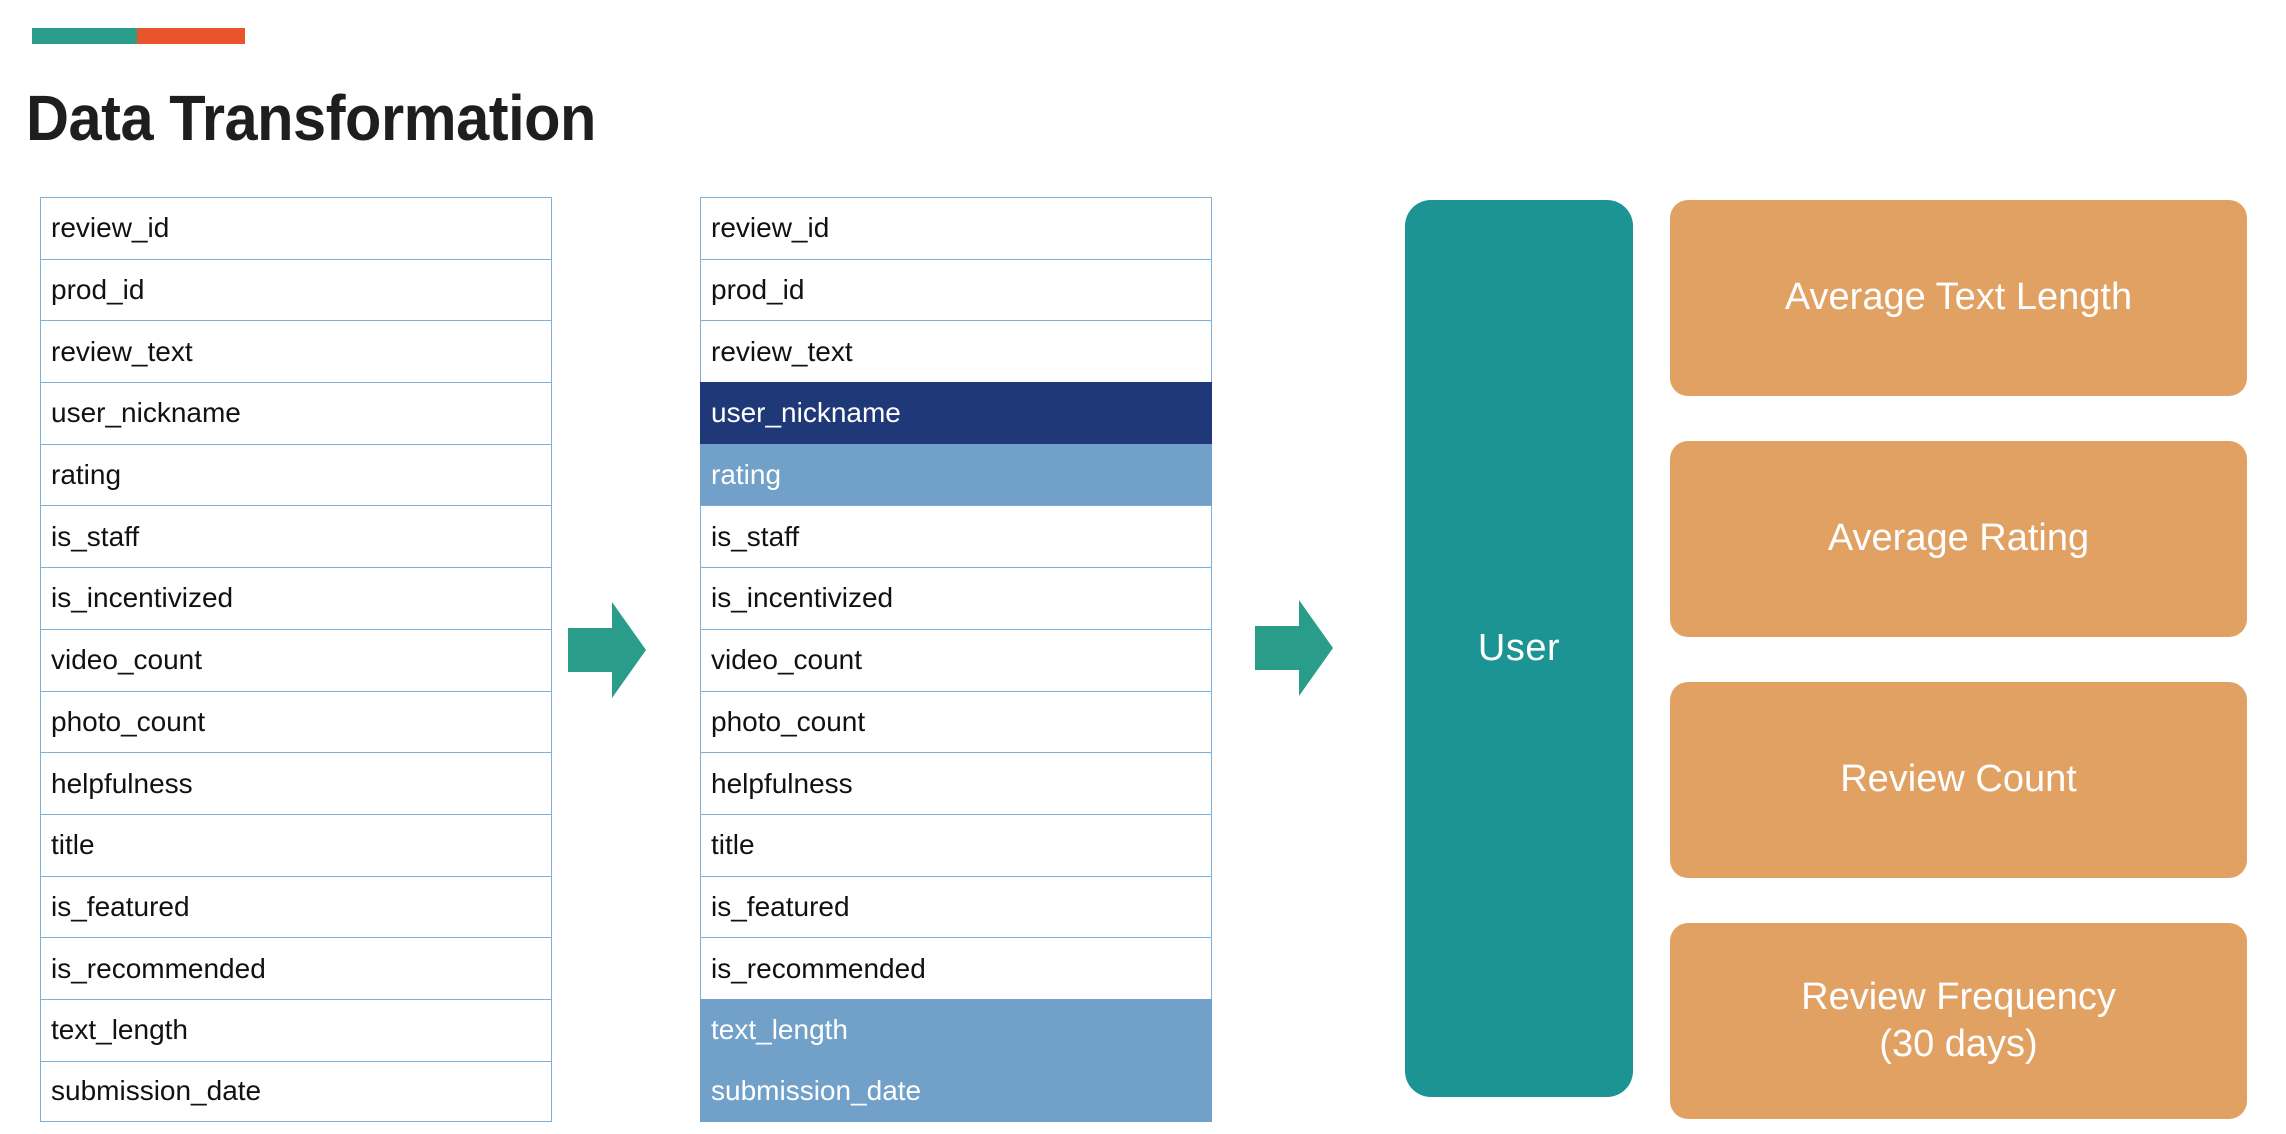 The width and height of the screenshot is (2286, 1134). Describe the element at coordinates (296, 413) in the screenshot. I see `source-field-row: user_nickname` at that location.